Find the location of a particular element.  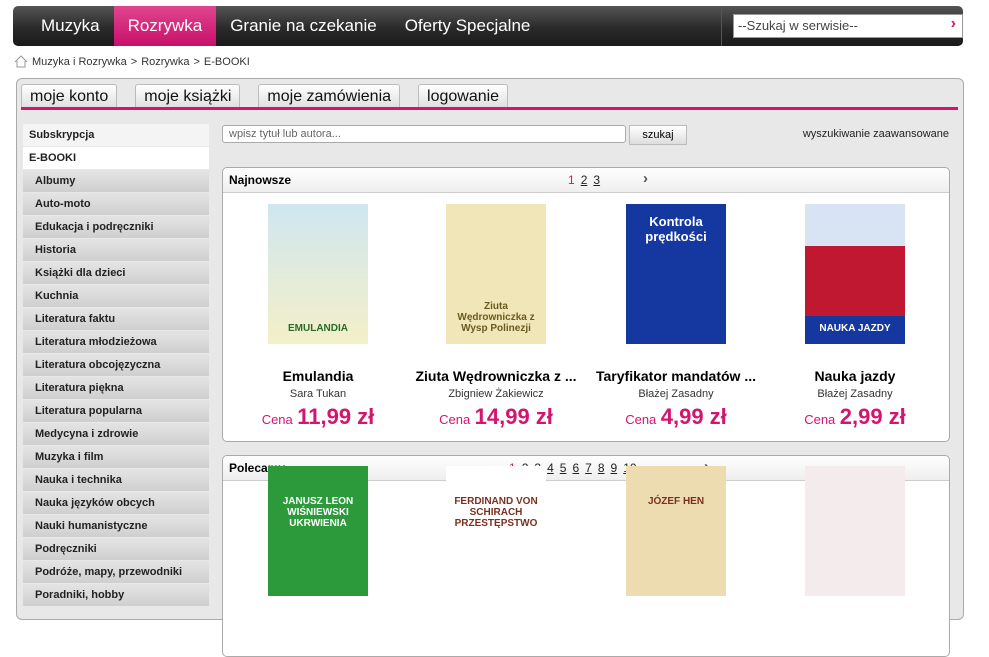

page-link: 7 is located at coordinates (588, 468).